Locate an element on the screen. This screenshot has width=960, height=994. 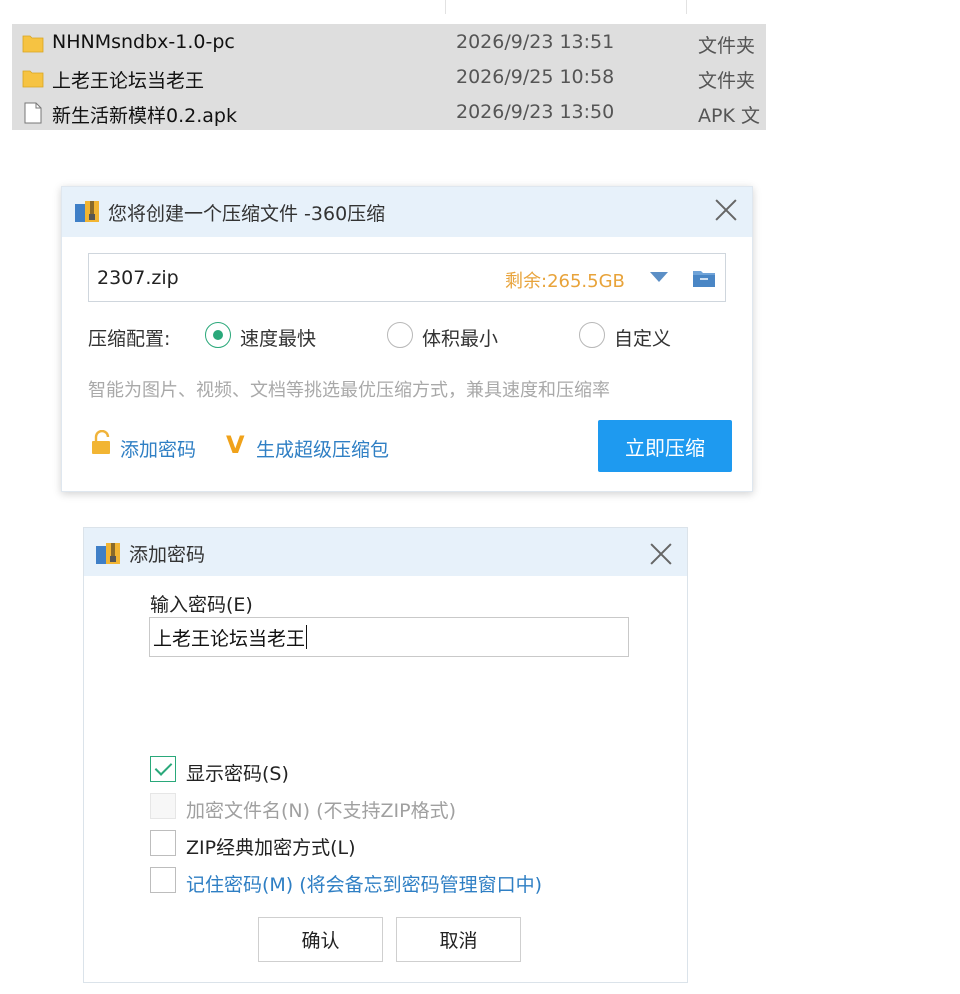
file-date: 2026/9/23 13:50 is located at coordinates (535, 112).